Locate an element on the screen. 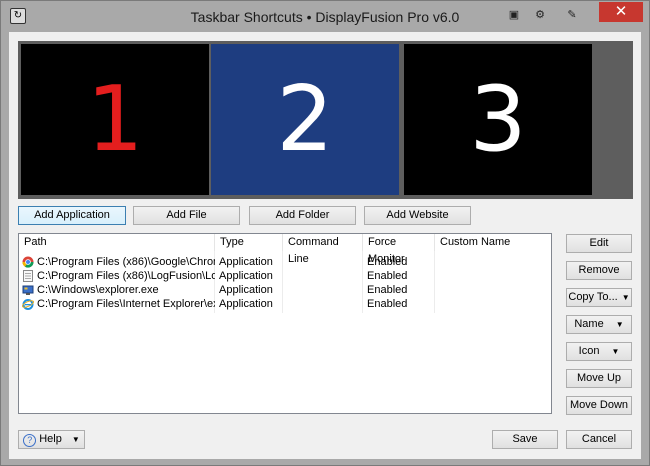  remove-button: Remove is located at coordinates (599, 270).